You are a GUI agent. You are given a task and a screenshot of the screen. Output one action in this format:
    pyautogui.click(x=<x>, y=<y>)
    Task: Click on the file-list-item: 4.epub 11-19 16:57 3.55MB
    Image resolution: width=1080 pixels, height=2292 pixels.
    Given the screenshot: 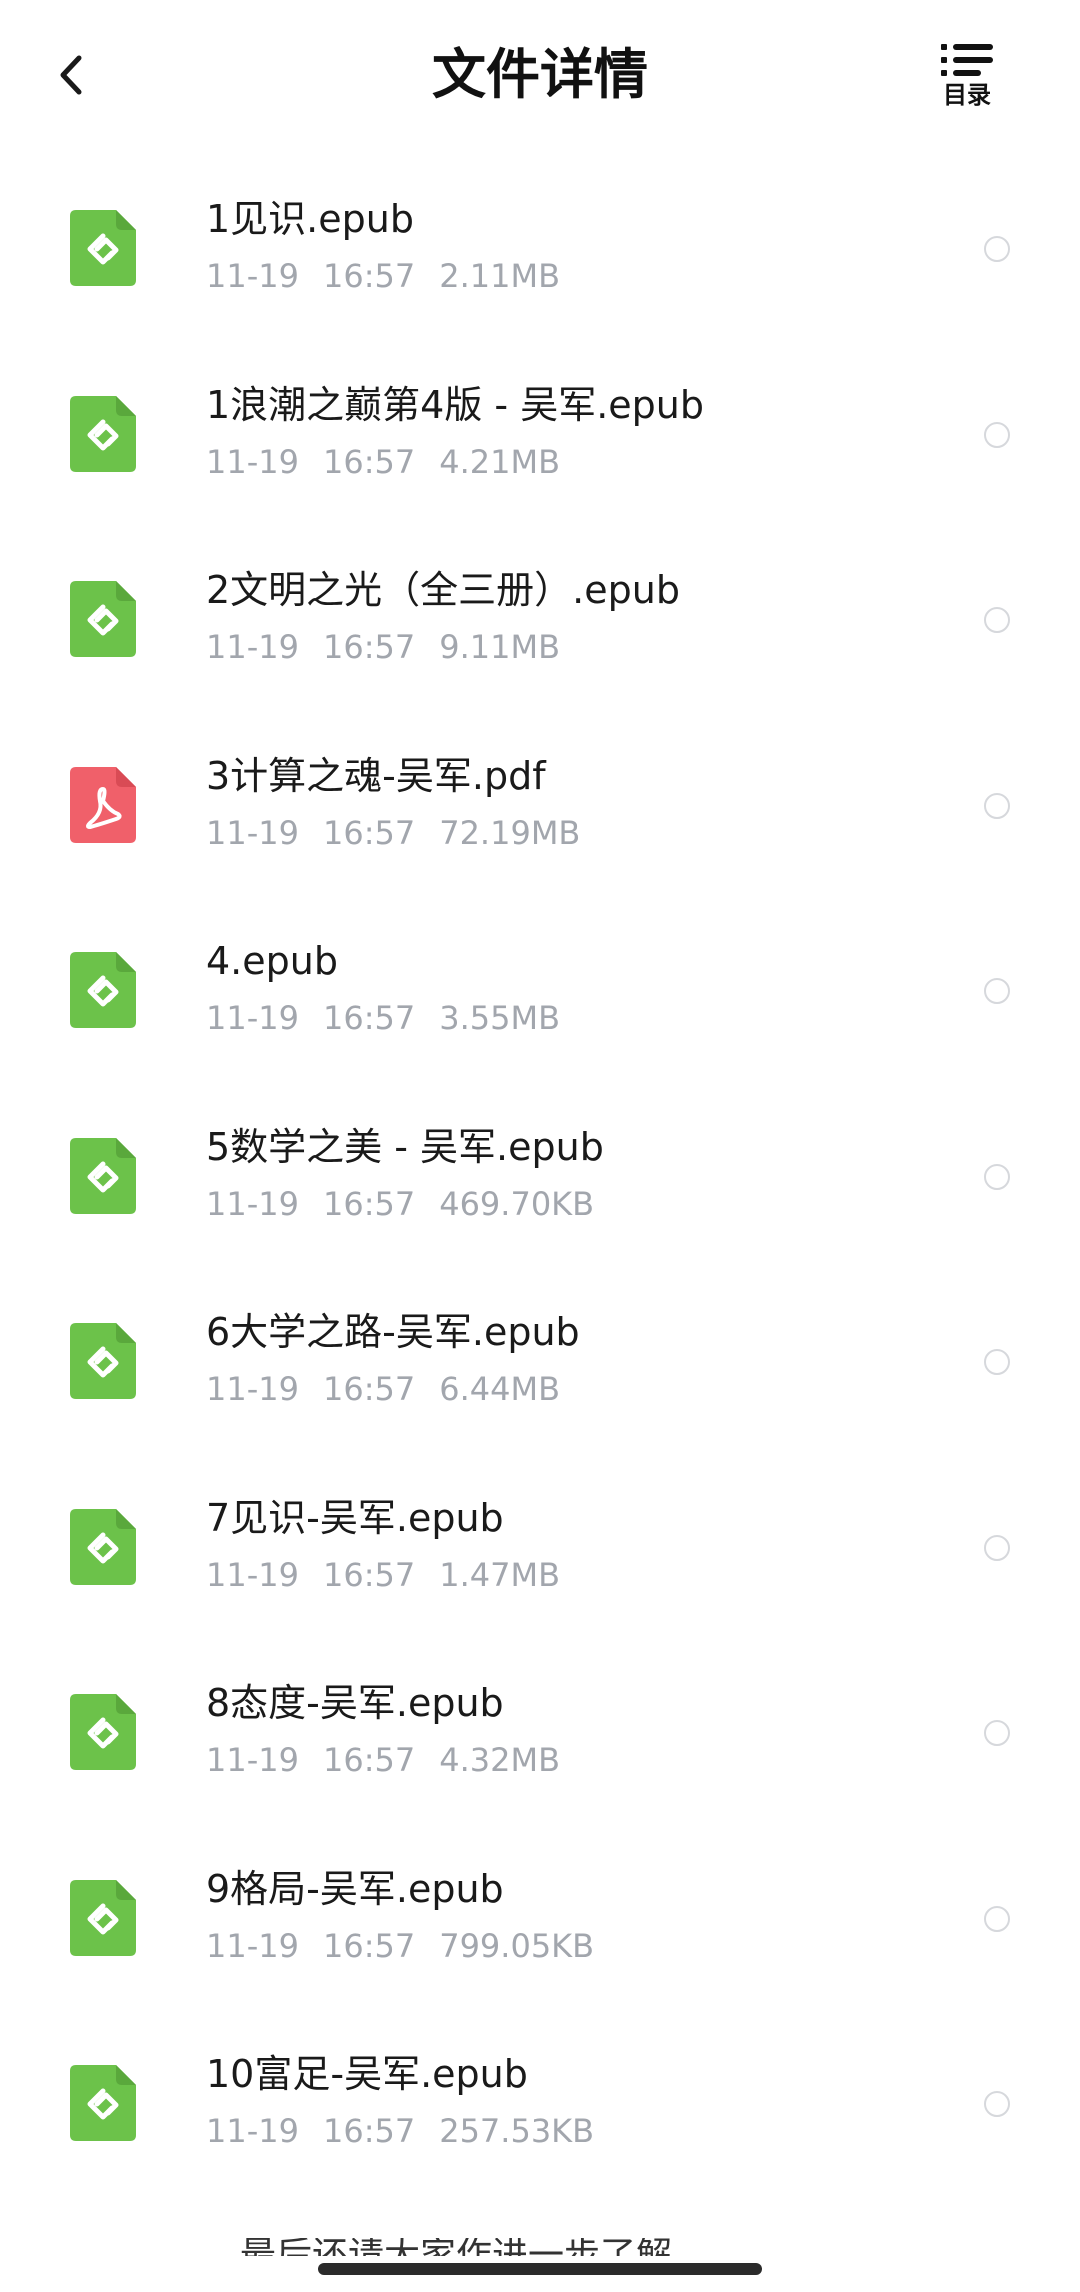 What is the action you would take?
    pyautogui.click(x=540, y=985)
    